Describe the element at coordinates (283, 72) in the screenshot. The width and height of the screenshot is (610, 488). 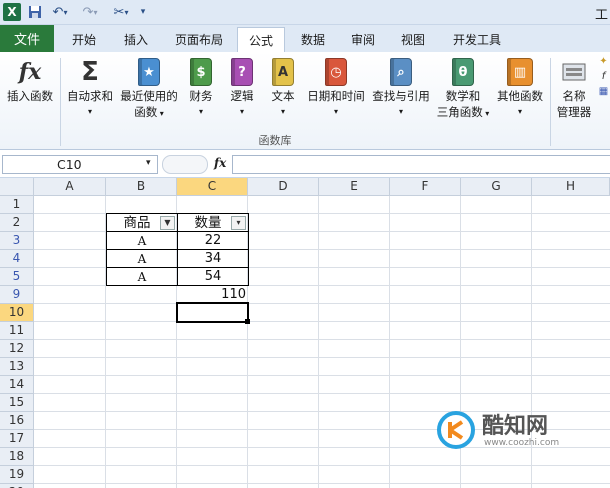
I see `text-book-icon: A` at that location.